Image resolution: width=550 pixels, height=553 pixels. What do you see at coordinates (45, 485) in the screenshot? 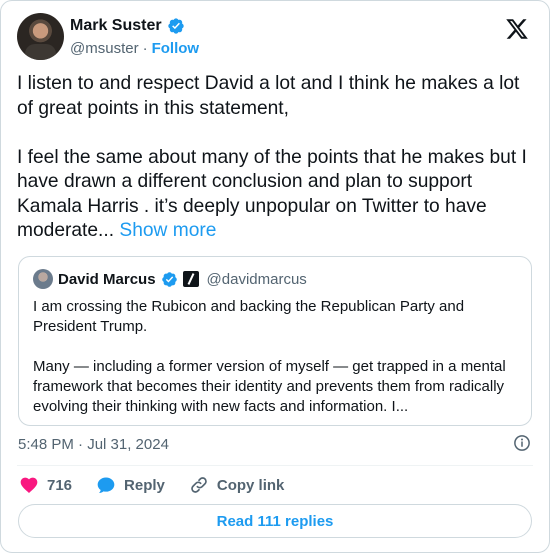
I see `like-button: 716` at bounding box center [45, 485].